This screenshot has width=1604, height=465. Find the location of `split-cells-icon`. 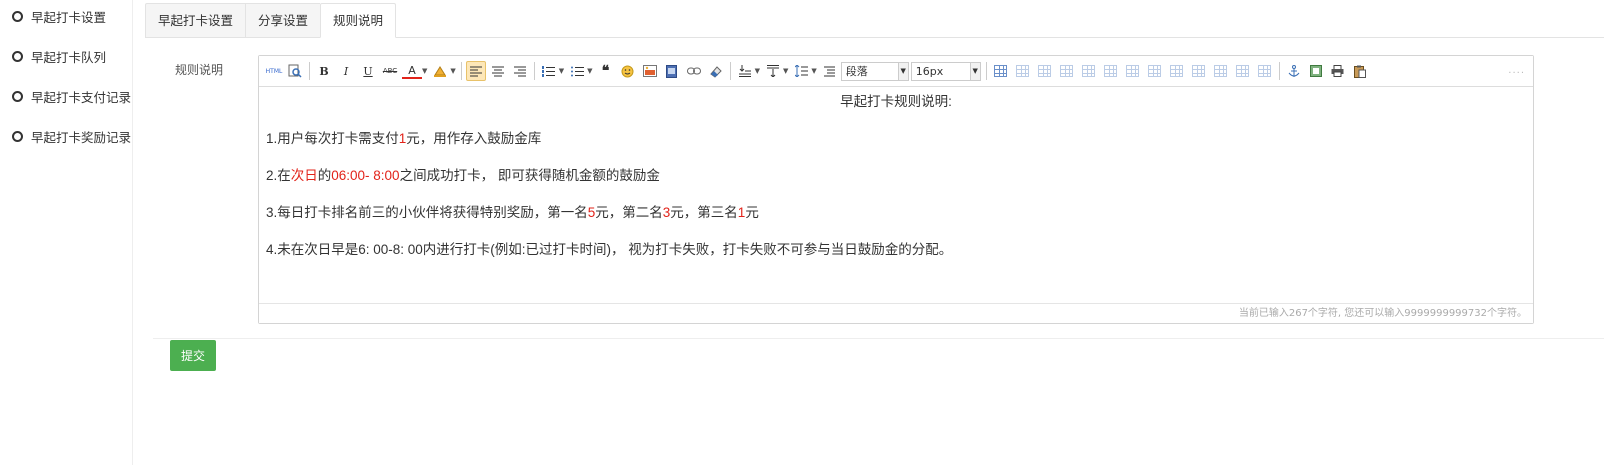

split-cells-icon is located at coordinates (1221, 71).